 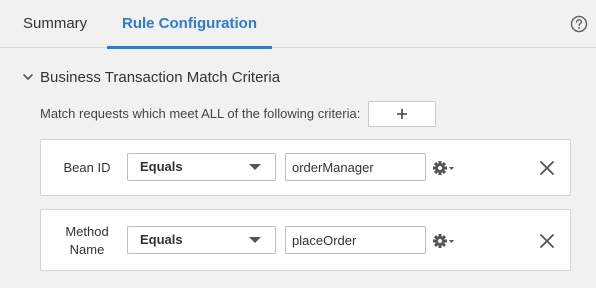 What do you see at coordinates (55, 24) in the screenshot?
I see `tab-summary: Summary` at bounding box center [55, 24].